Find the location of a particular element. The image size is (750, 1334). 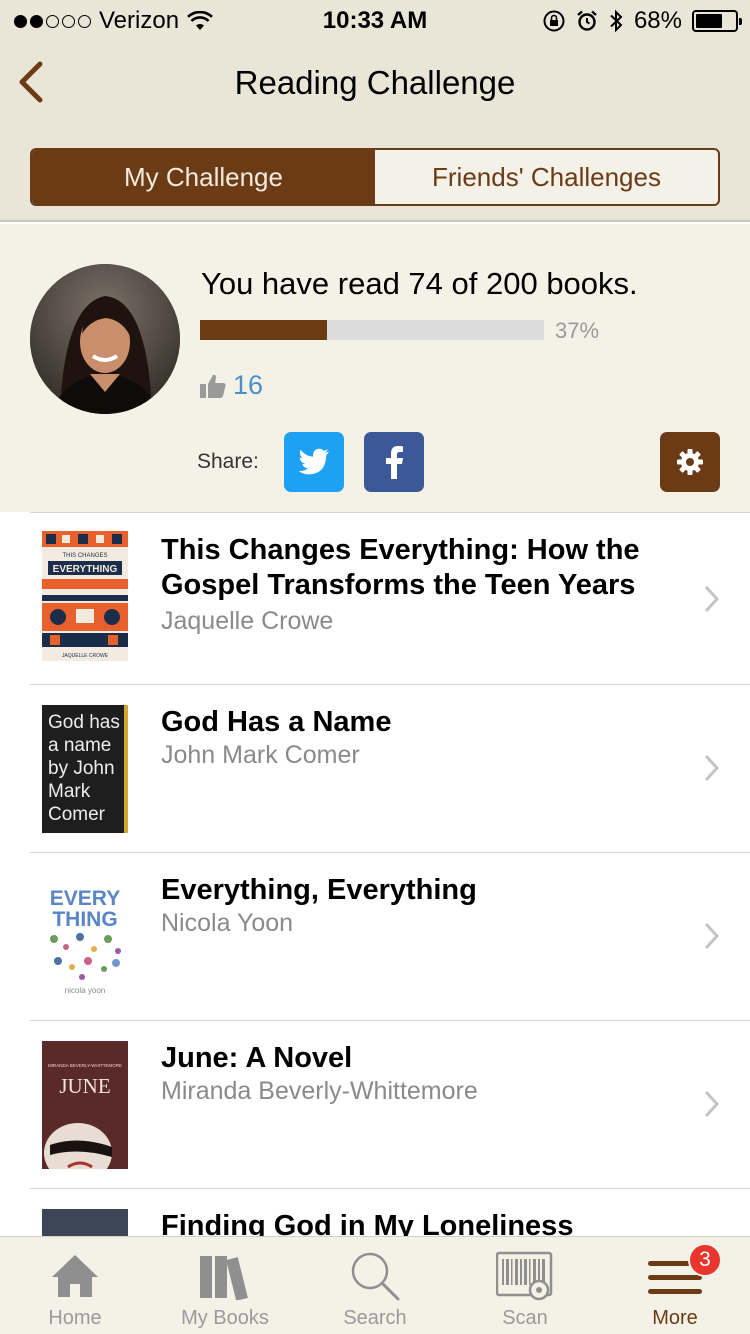

tab-home: Home is located at coordinates (75, 1285).